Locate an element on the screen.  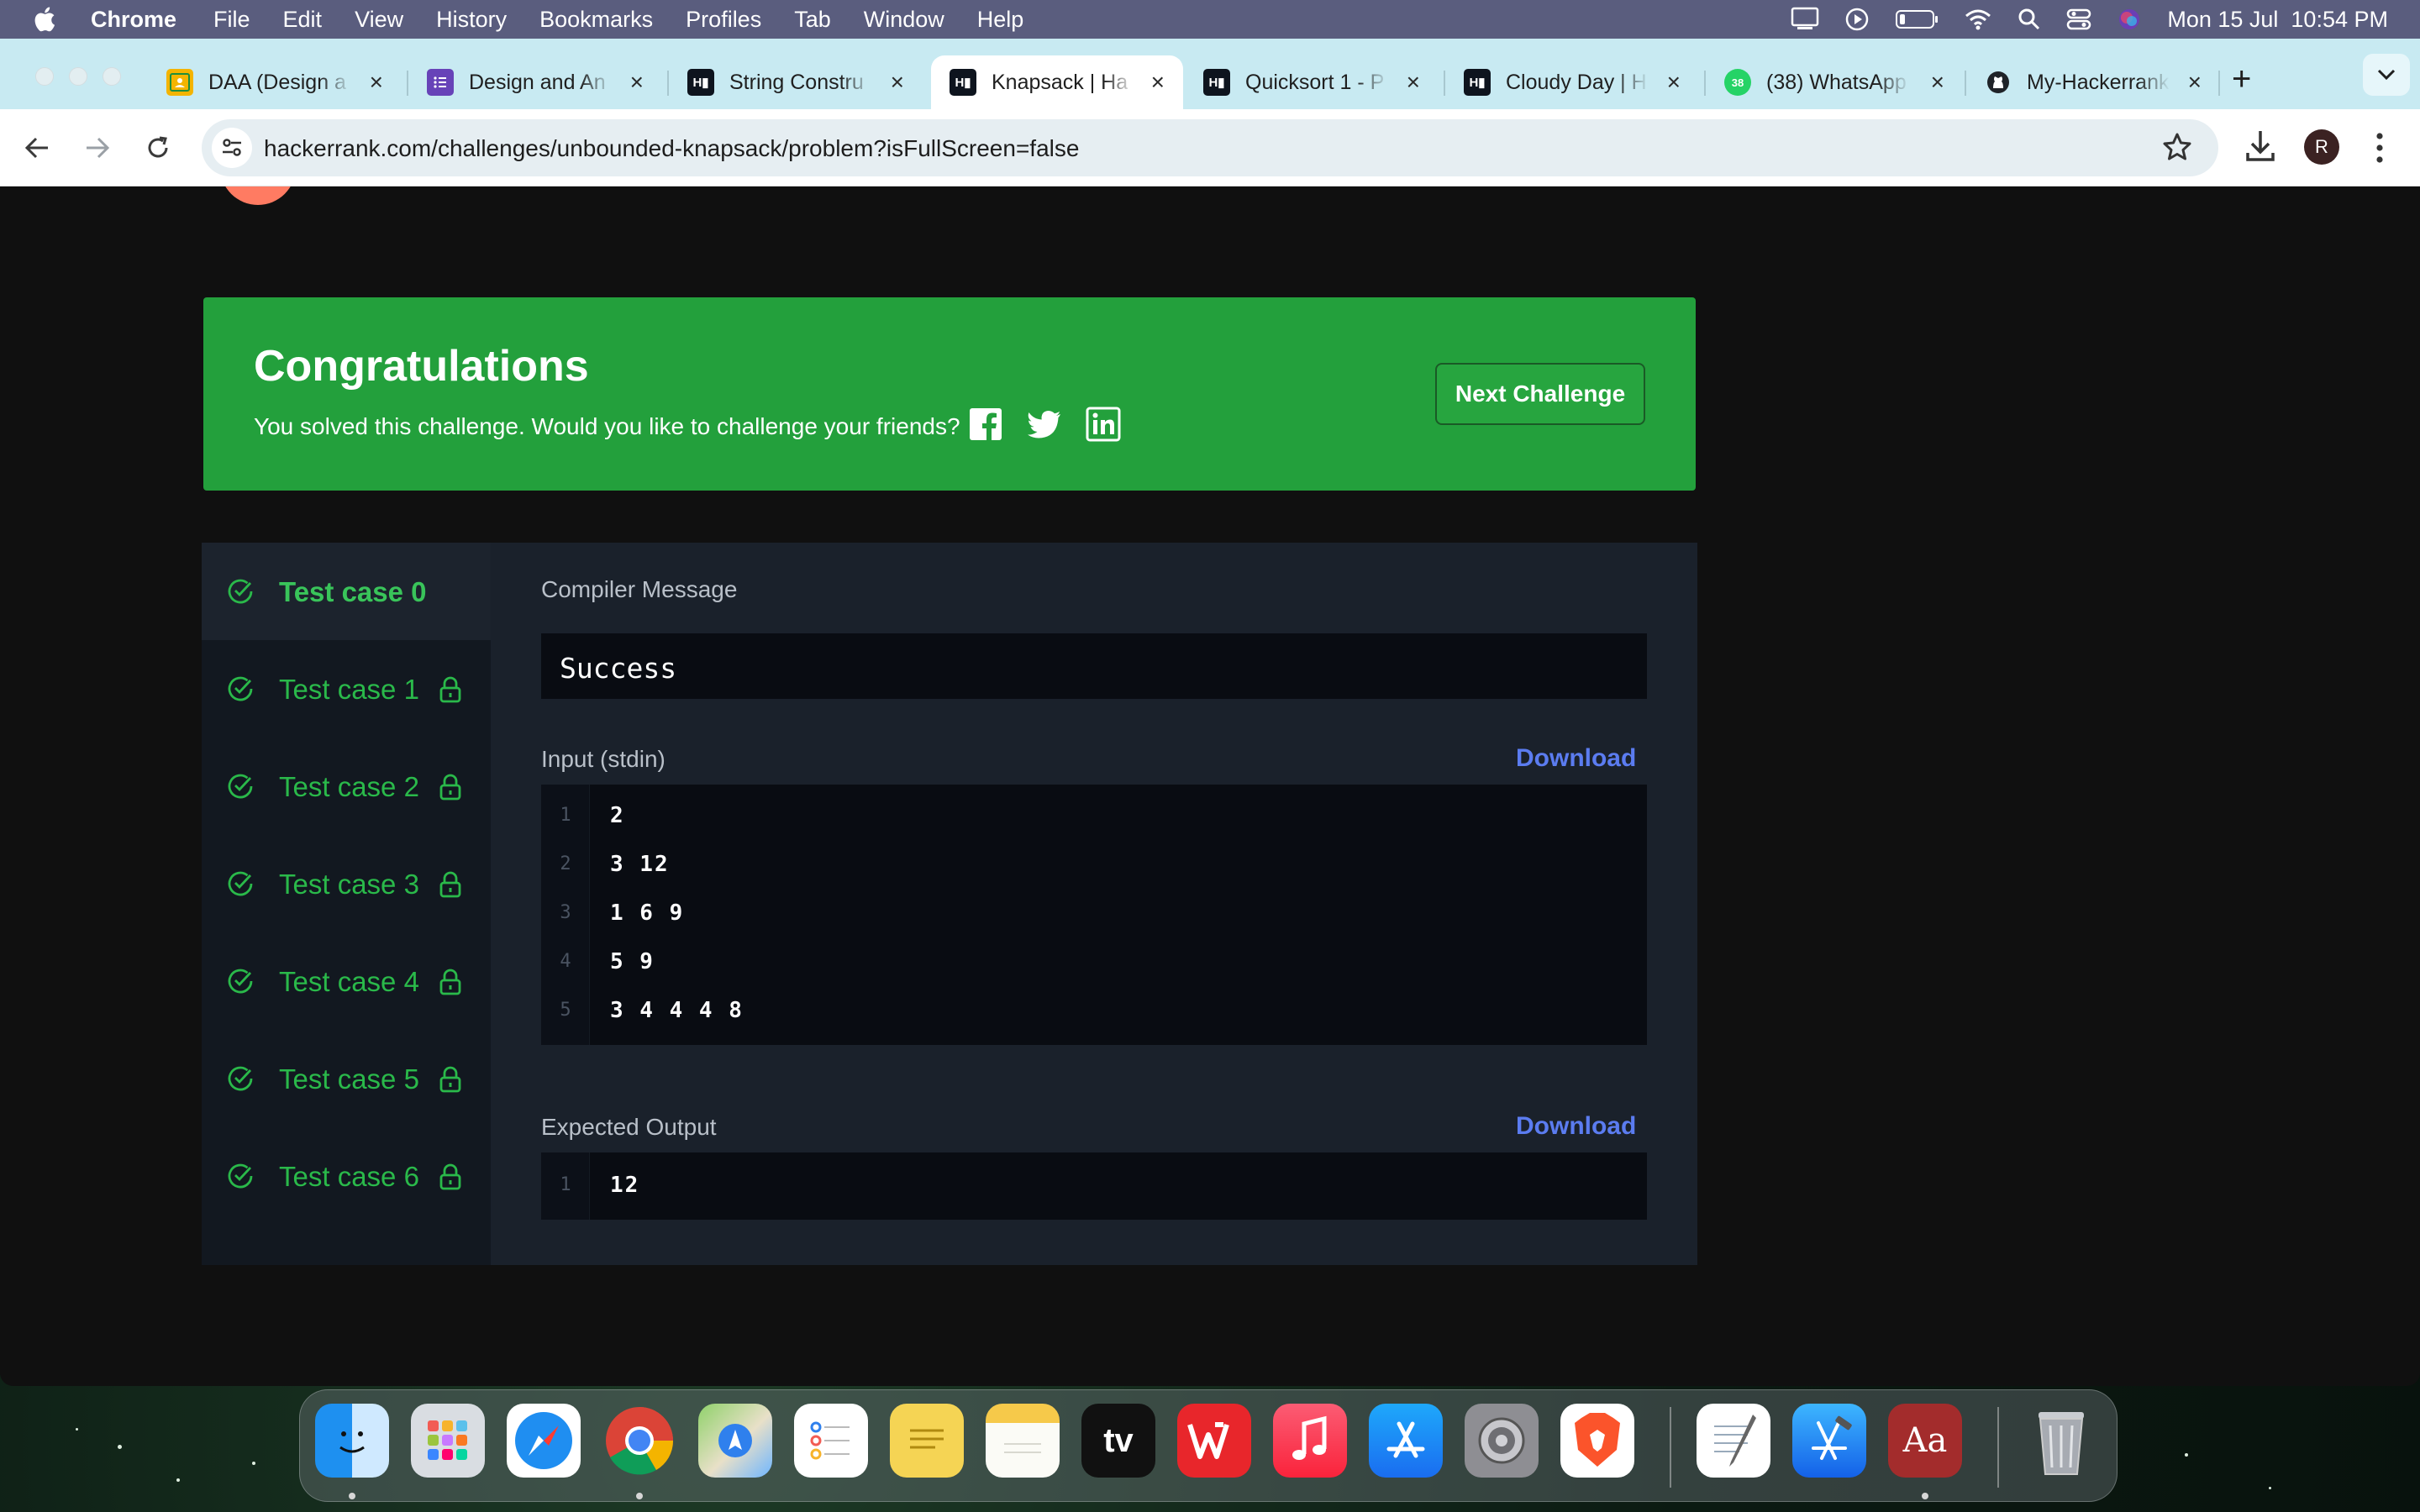
line-text: 1 6 9 is located at coordinates (647, 913).